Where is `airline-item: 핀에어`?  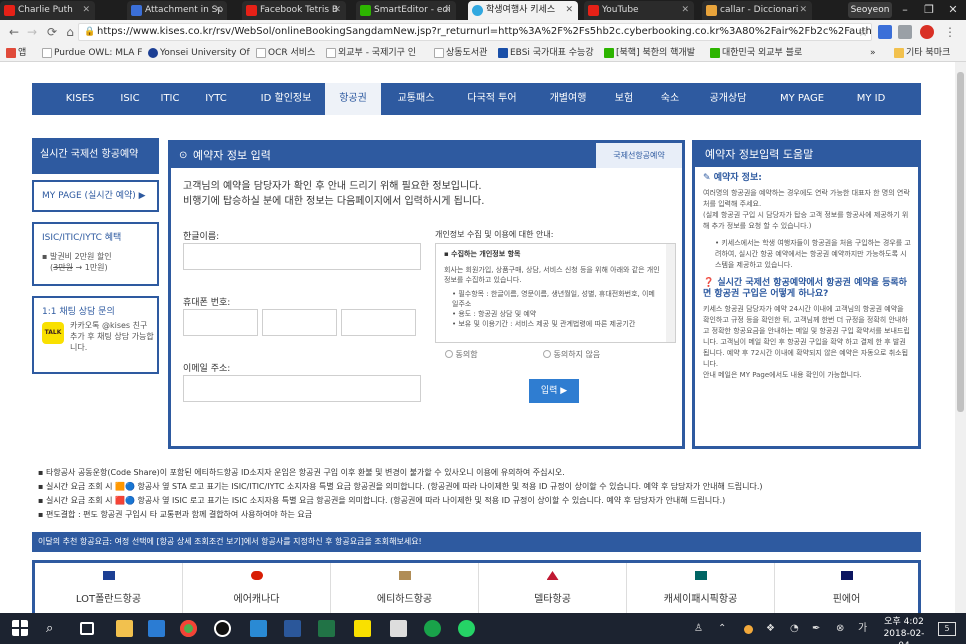
airline-item: 핀에어 is located at coordinates (846, 588).